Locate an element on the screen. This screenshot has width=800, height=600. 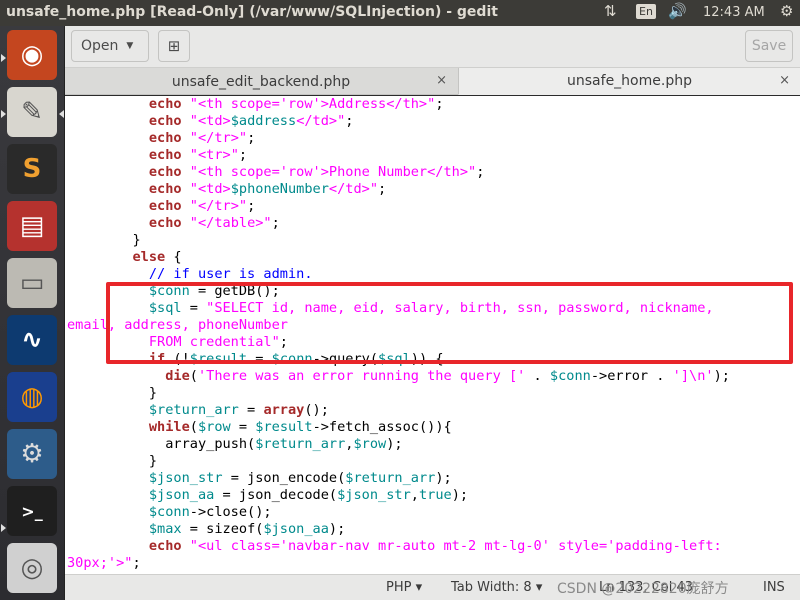
code-token: $phoneNumber is located at coordinates (279, 189).